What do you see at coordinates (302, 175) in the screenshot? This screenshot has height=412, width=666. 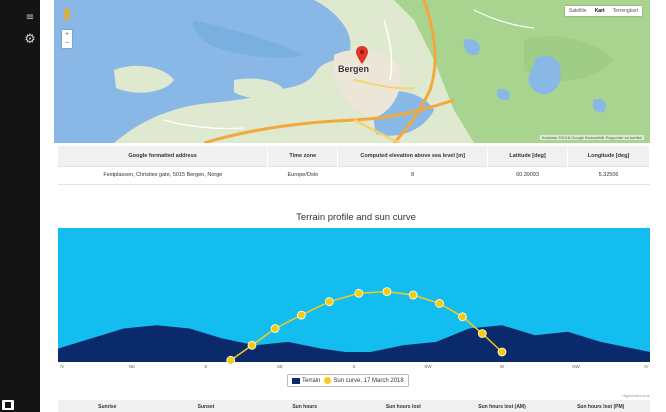 I see `cell-timezone: Europe/Oslo` at bounding box center [302, 175].